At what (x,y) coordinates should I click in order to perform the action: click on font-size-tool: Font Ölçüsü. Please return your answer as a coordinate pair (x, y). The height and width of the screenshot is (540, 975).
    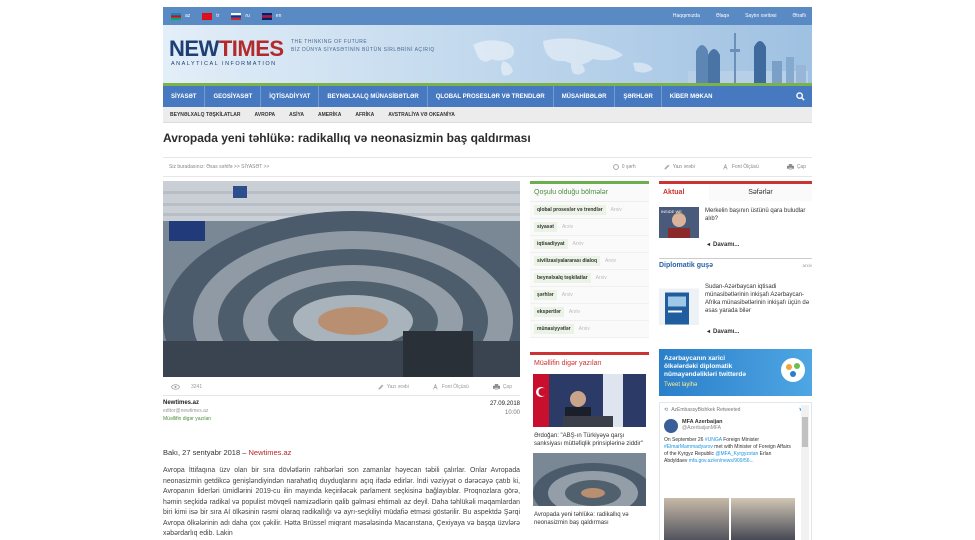
    Looking at the image, I should click on (741, 167).